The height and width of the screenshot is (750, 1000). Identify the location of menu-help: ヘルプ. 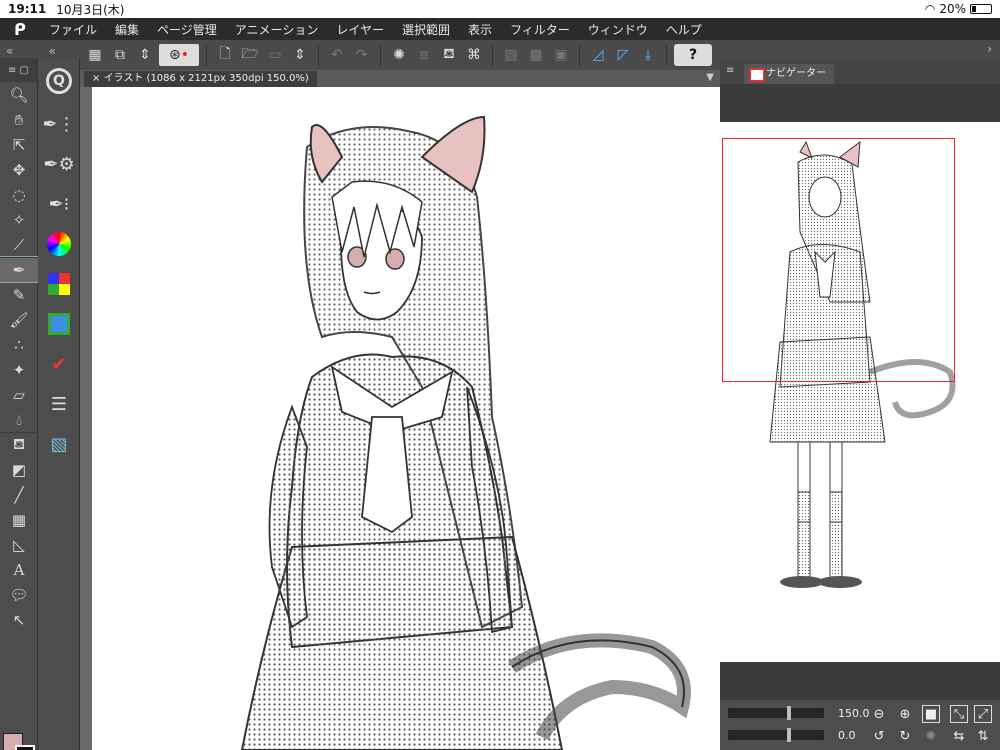
(684, 29).